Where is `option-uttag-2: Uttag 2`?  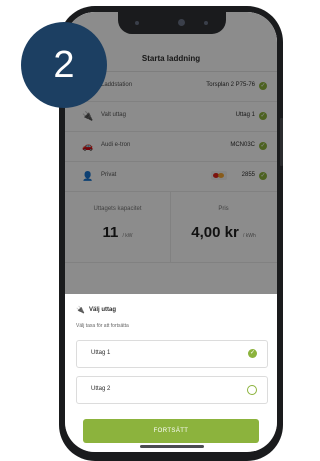 option-uttag-2: Uttag 2 is located at coordinates (172, 390).